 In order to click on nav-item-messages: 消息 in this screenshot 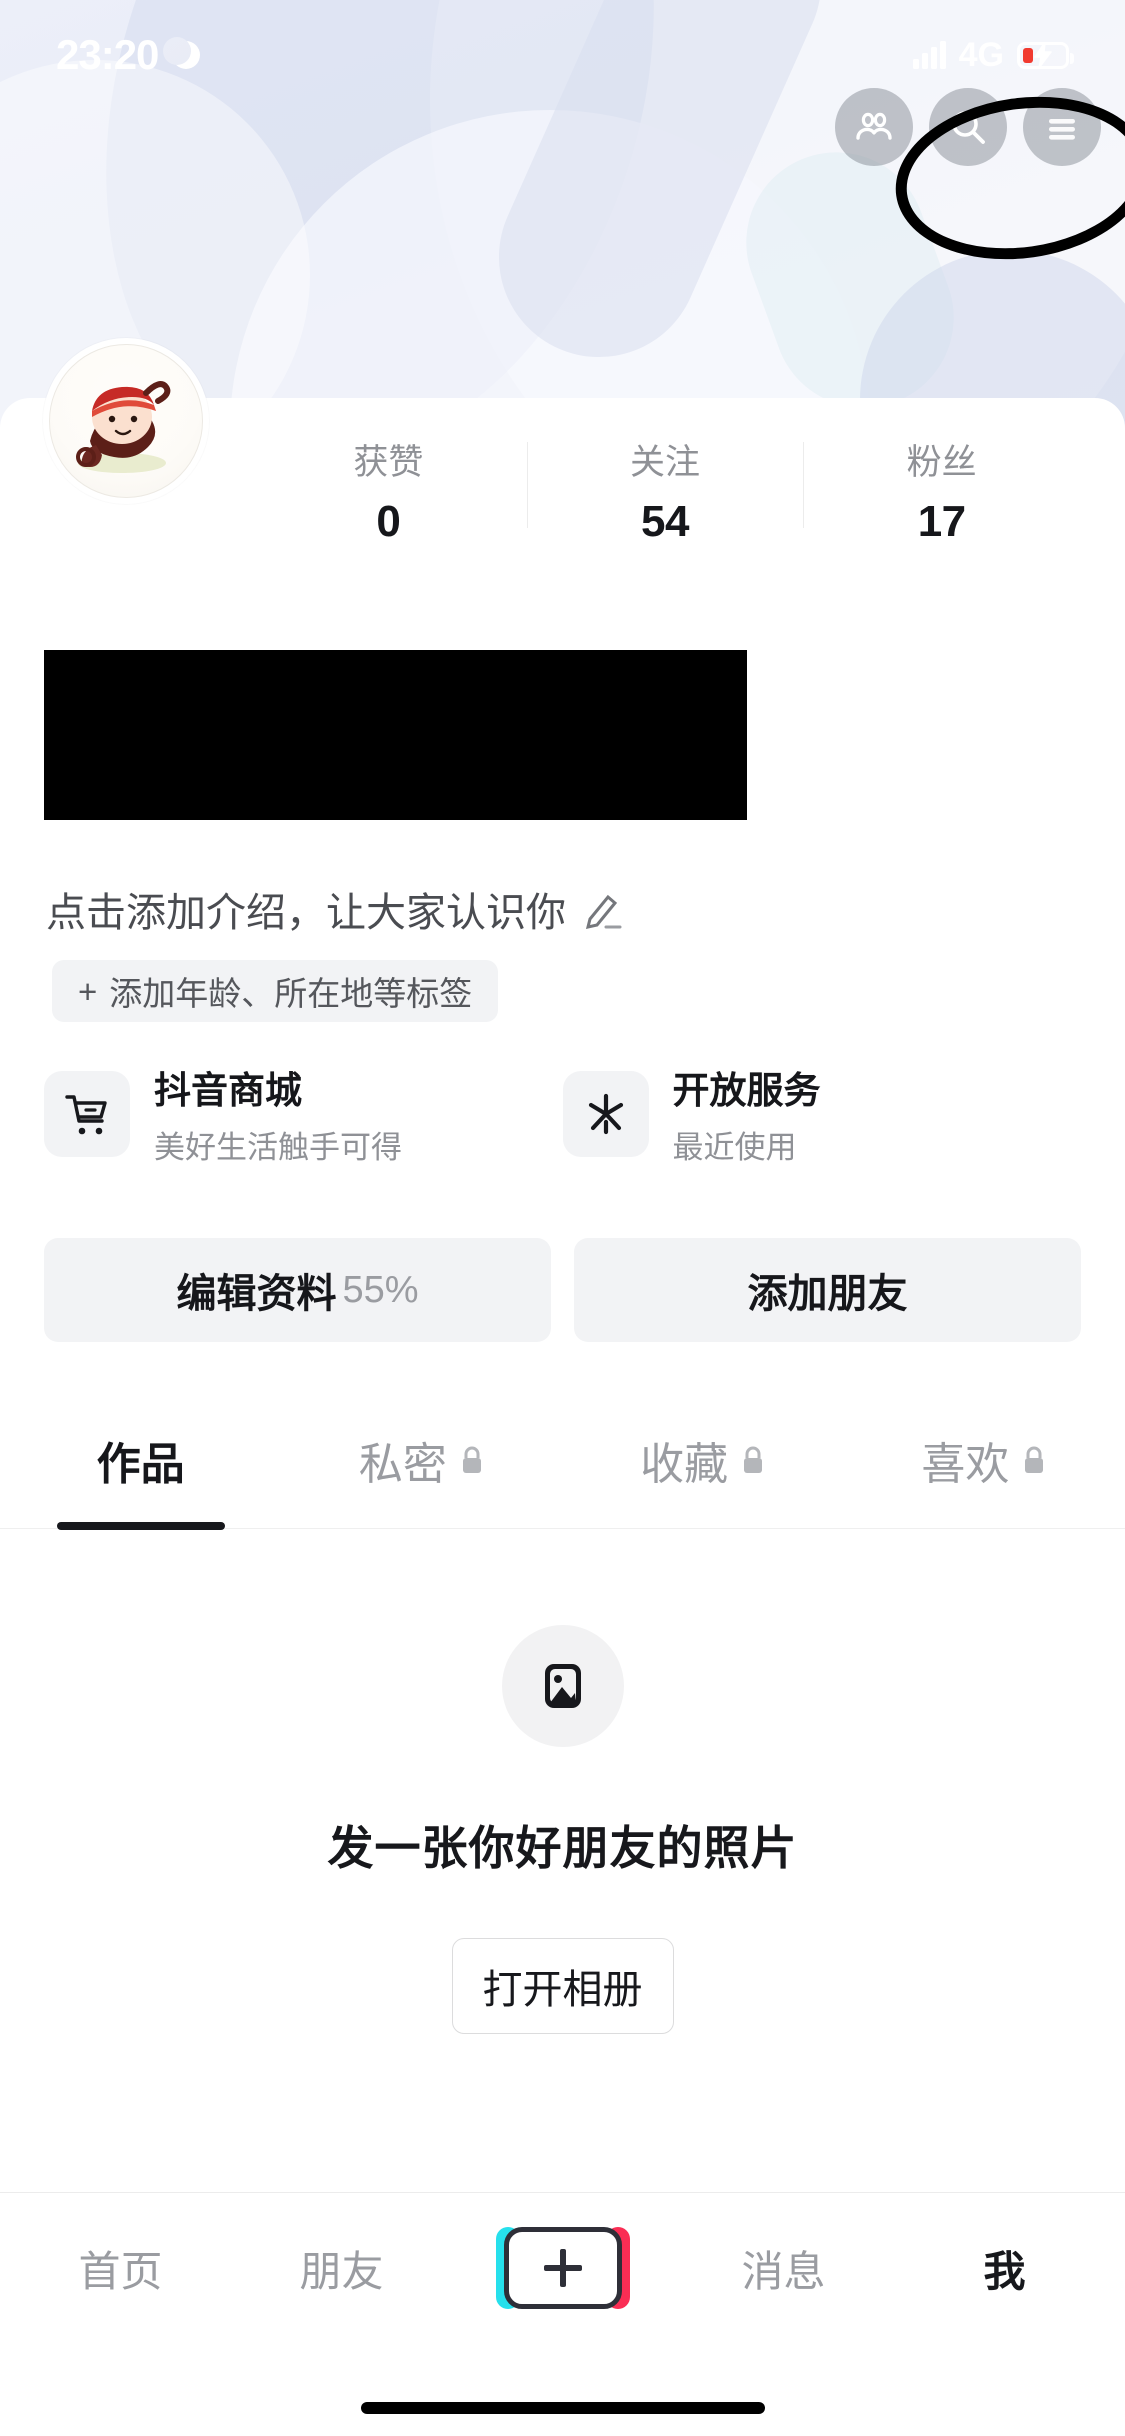, I will do `click(783, 2268)`.